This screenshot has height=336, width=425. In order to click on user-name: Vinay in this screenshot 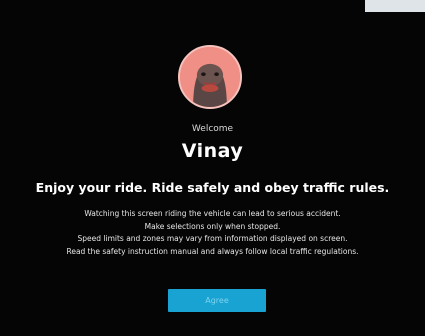, I will do `click(212, 151)`.